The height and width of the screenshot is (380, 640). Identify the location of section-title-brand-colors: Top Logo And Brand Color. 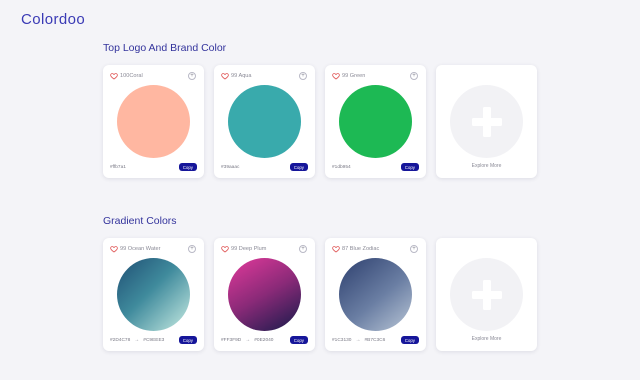
(165, 48).